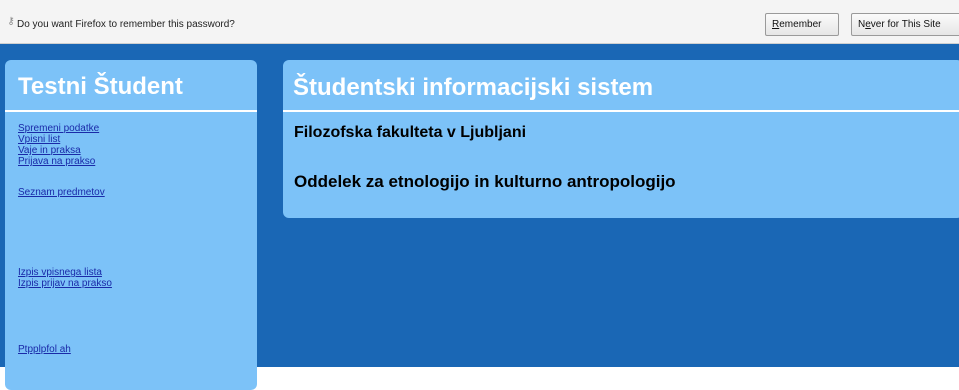  I want to click on nav-link-enrollment-form: Vpisni list, so click(39, 140).